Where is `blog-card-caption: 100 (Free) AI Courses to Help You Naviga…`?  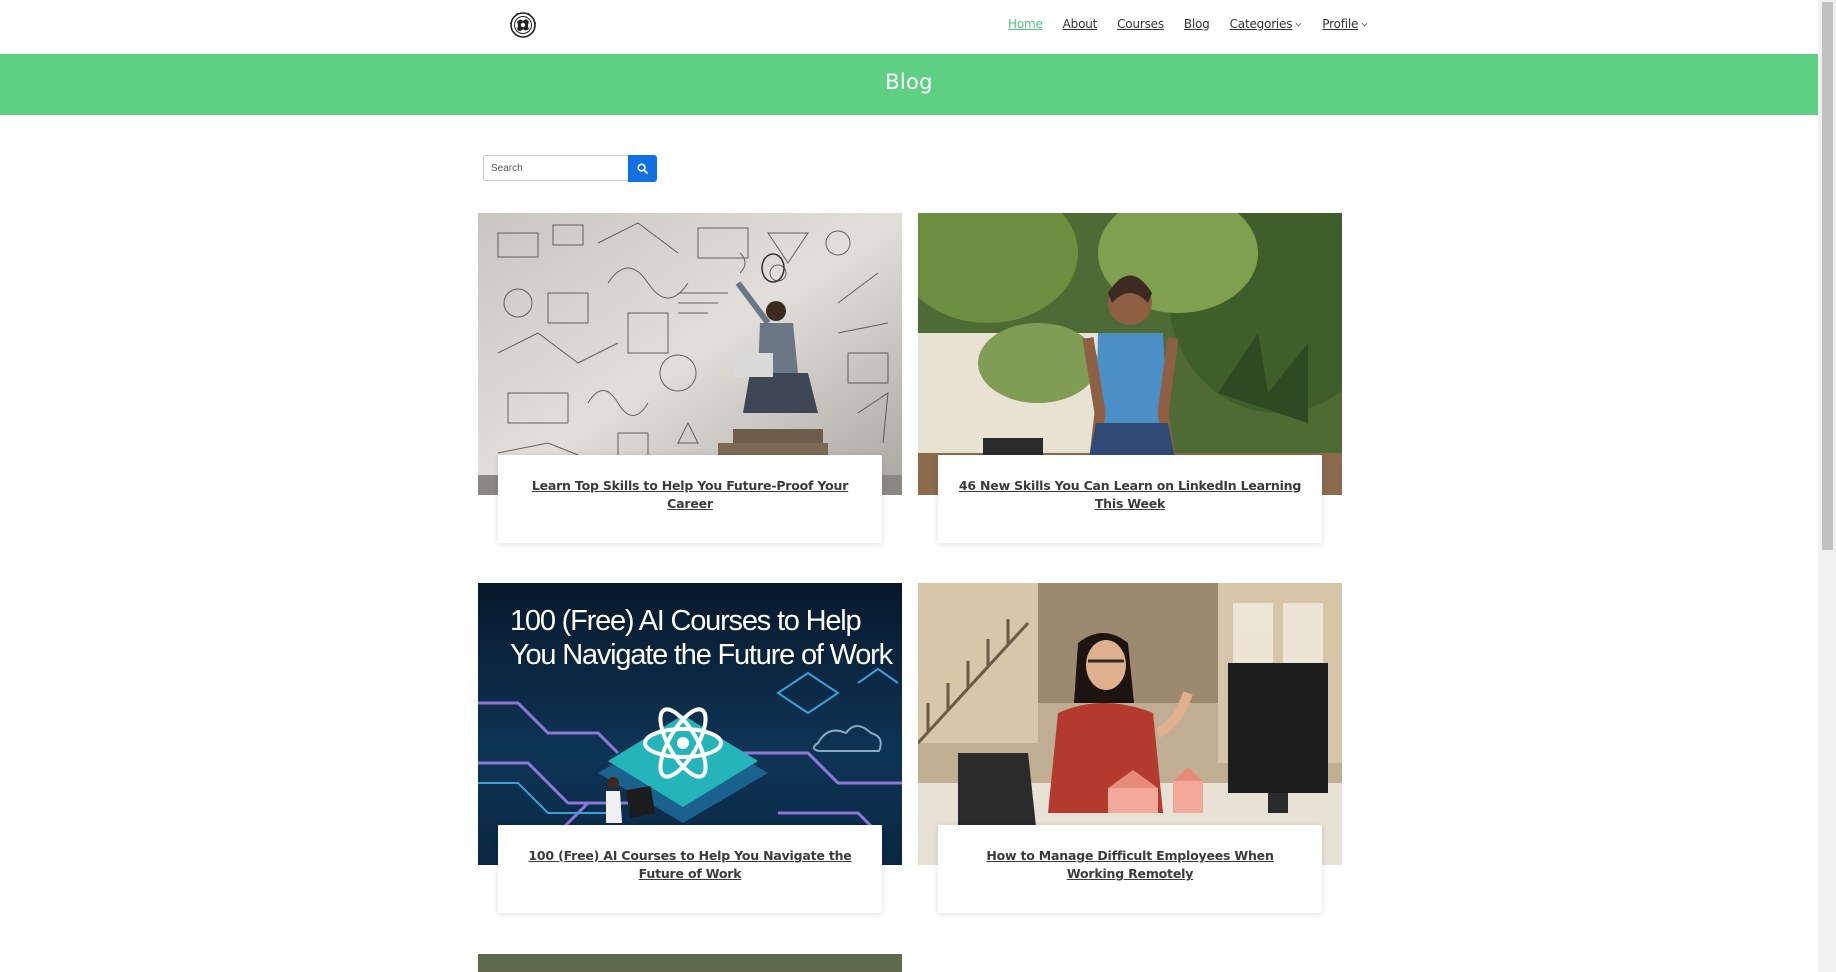 blog-card-caption: 100 (Free) AI Courses to Help You Naviga… is located at coordinates (690, 869).